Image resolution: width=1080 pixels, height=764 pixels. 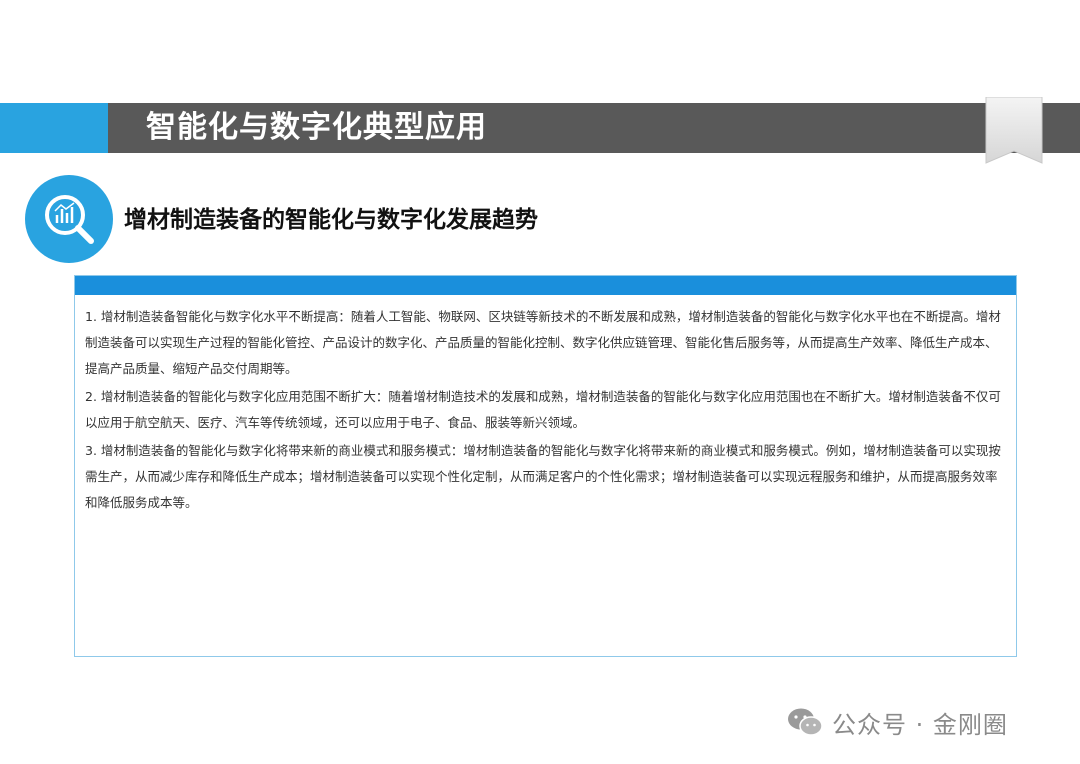 I want to click on title-bar: 智能化与数字化典型应用, so click(x=540, y=128).